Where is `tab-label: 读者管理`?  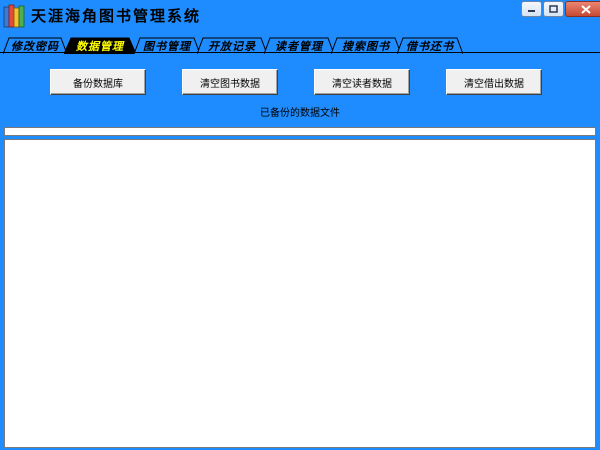
tab-label: 读者管理 is located at coordinates (299, 46).